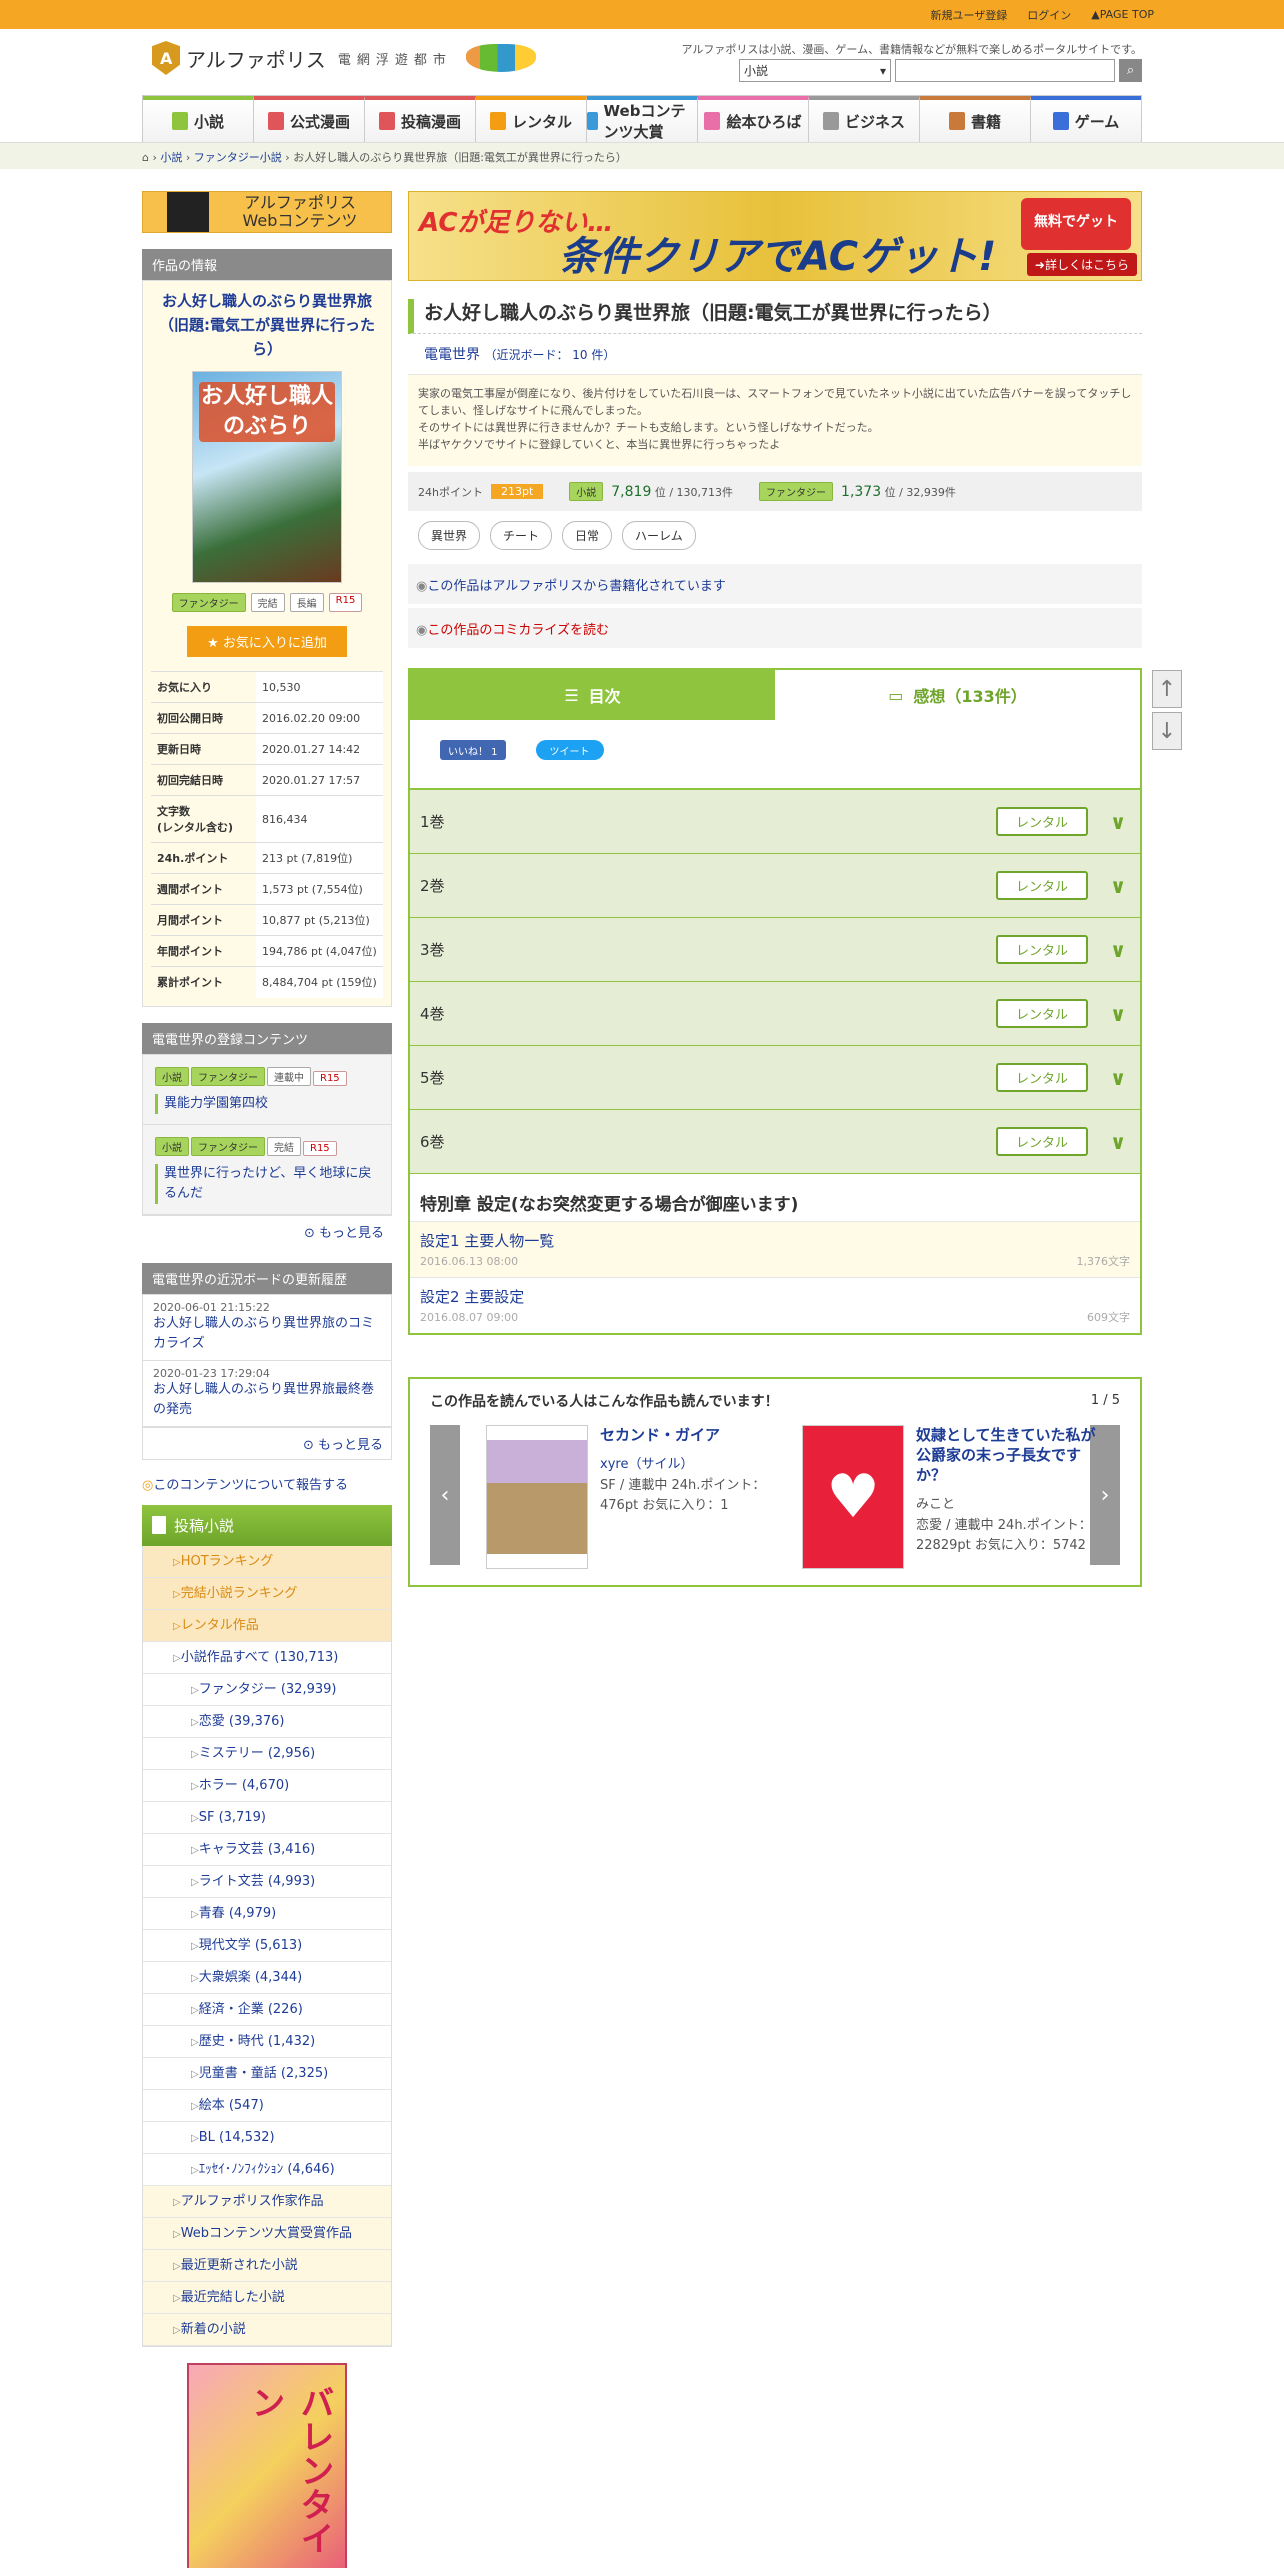 The height and width of the screenshot is (2568, 1284). I want to click on keyword-tag: 異世界, so click(449, 535).